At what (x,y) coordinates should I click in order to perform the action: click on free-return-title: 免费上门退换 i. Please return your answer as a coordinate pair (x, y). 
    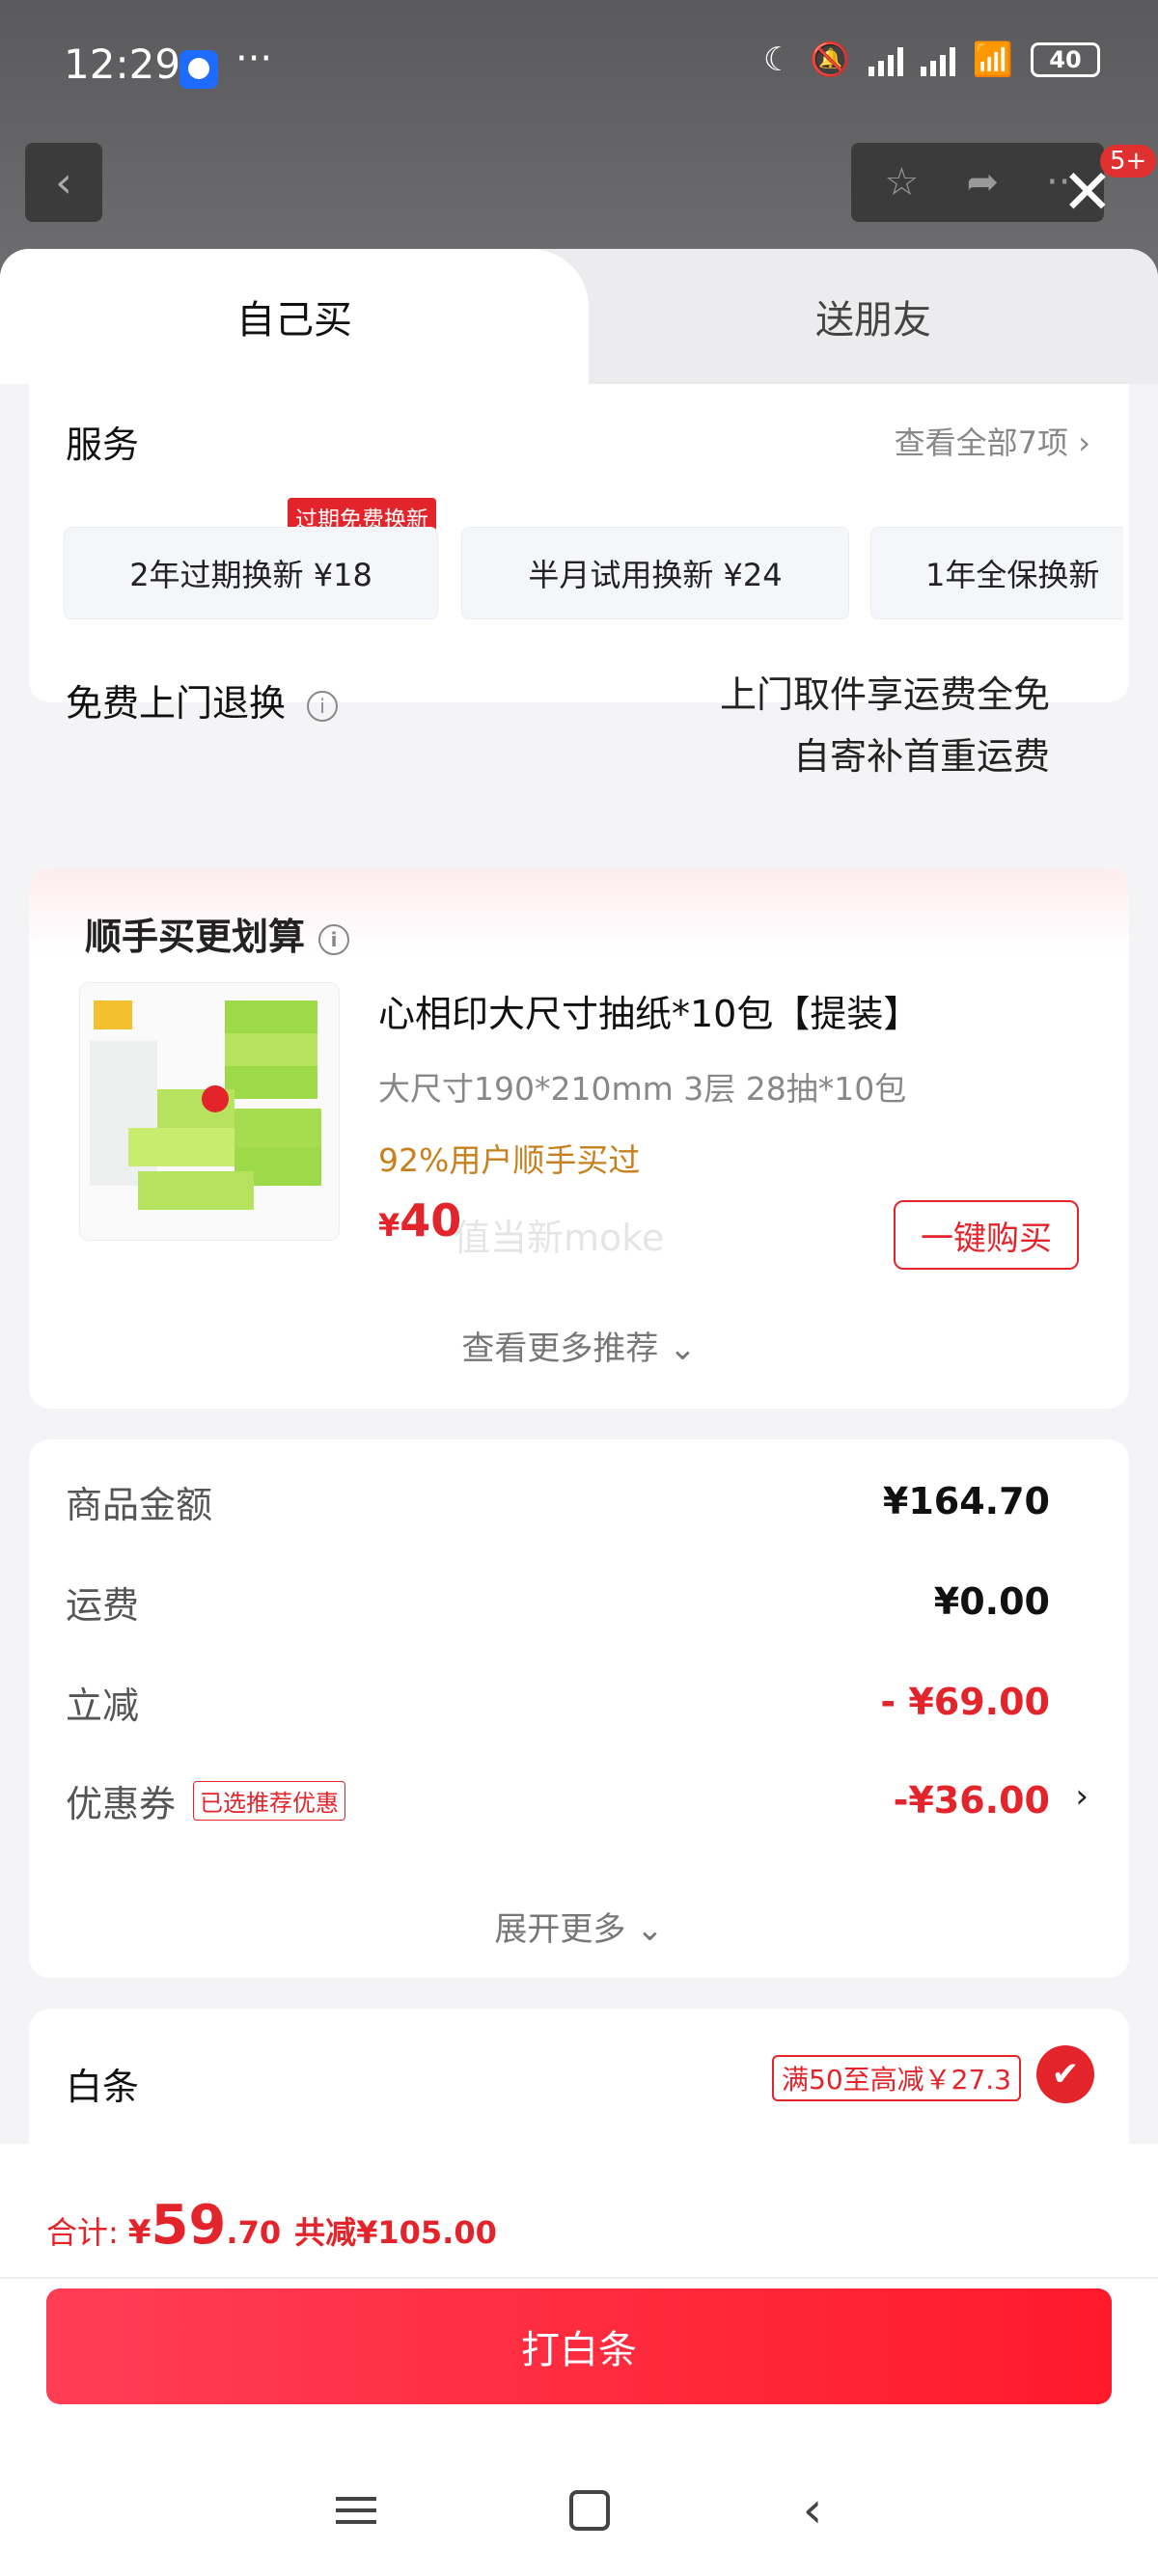
    Looking at the image, I should click on (202, 699).